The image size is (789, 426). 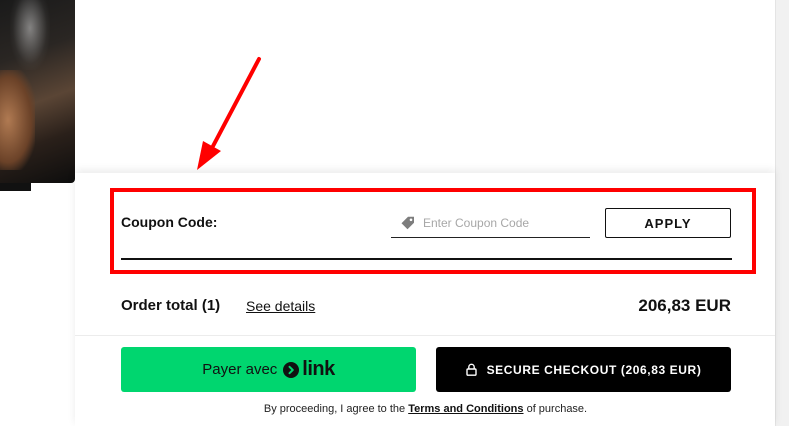 I want to click on pay-with-link-button: Payer avec link, so click(x=268, y=369).